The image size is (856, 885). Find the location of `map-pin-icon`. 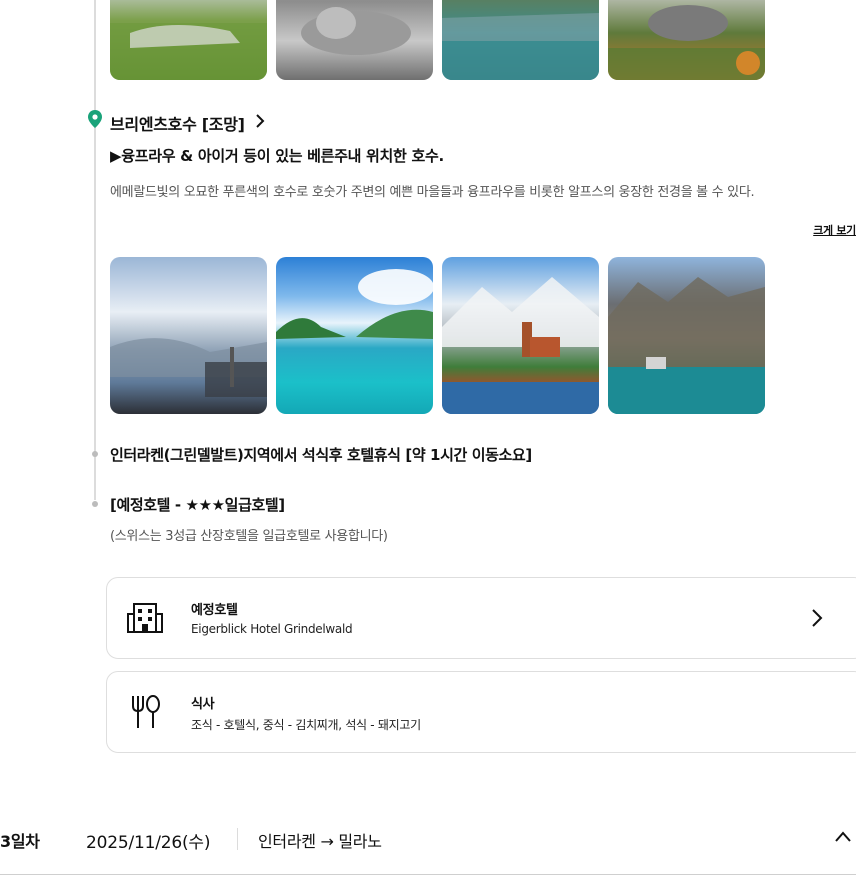

map-pin-icon is located at coordinates (95, 119).